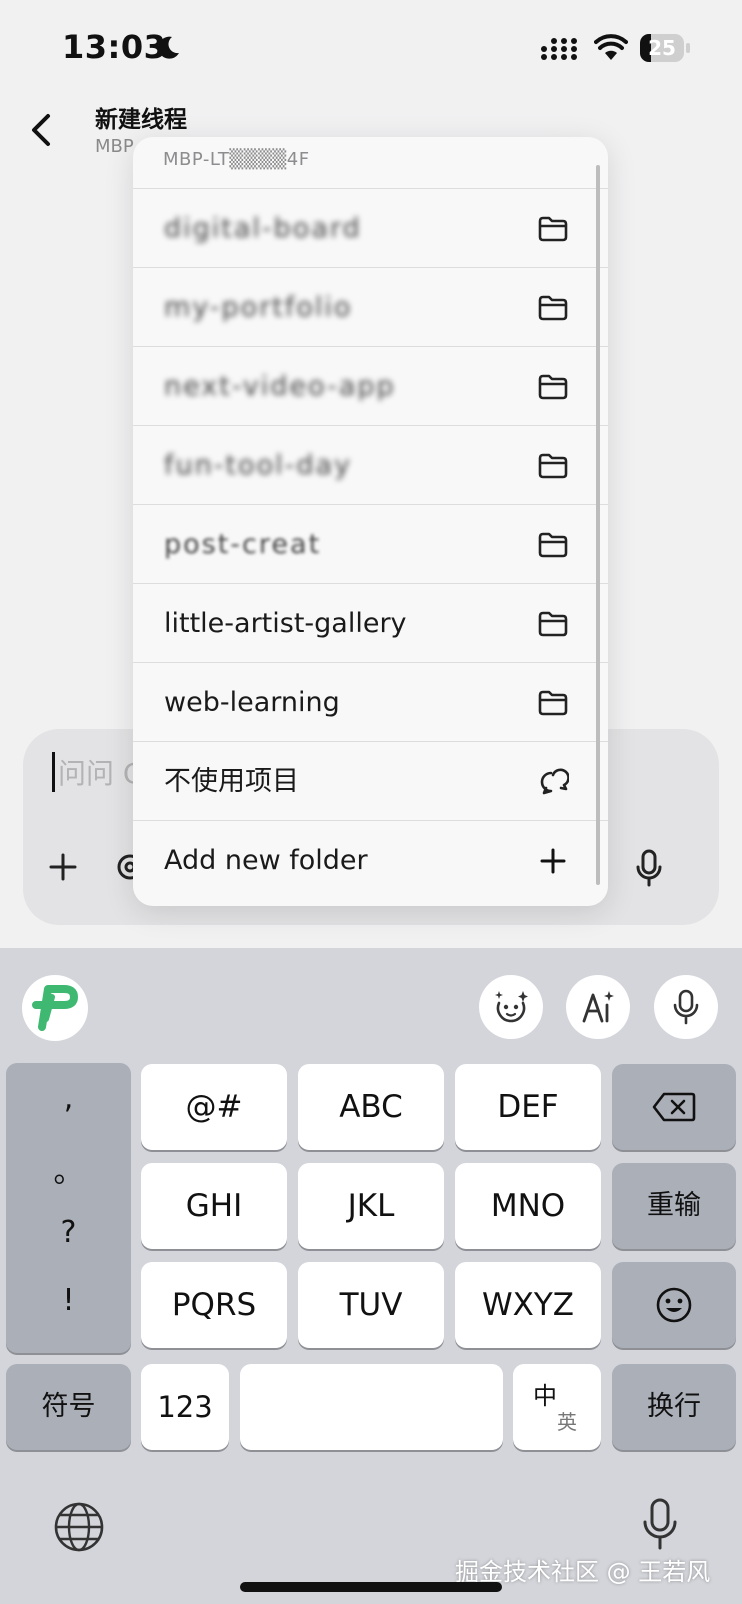 The image size is (742, 1604). Describe the element at coordinates (649, 868) in the screenshot. I see `voice-input-mic-icon` at that location.